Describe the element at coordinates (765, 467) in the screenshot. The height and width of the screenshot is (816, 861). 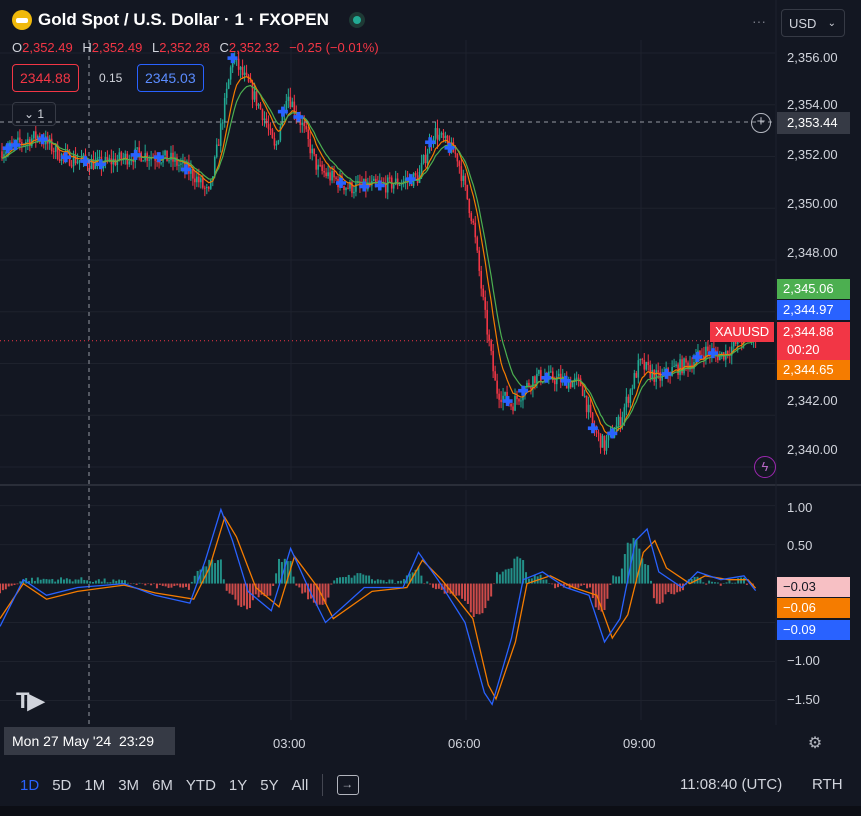
I see `lightning-icon: ϟ` at that location.